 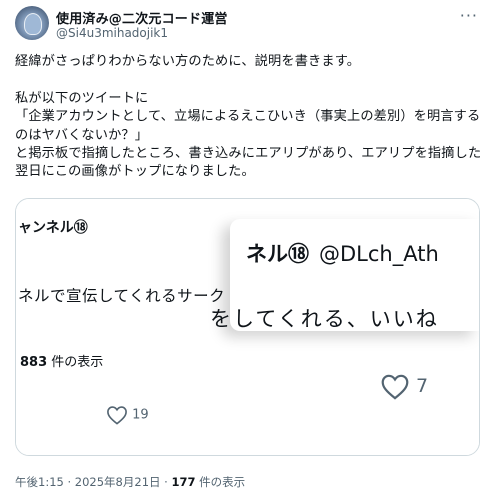 I want to click on views-number: 177, so click(x=183, y=482).